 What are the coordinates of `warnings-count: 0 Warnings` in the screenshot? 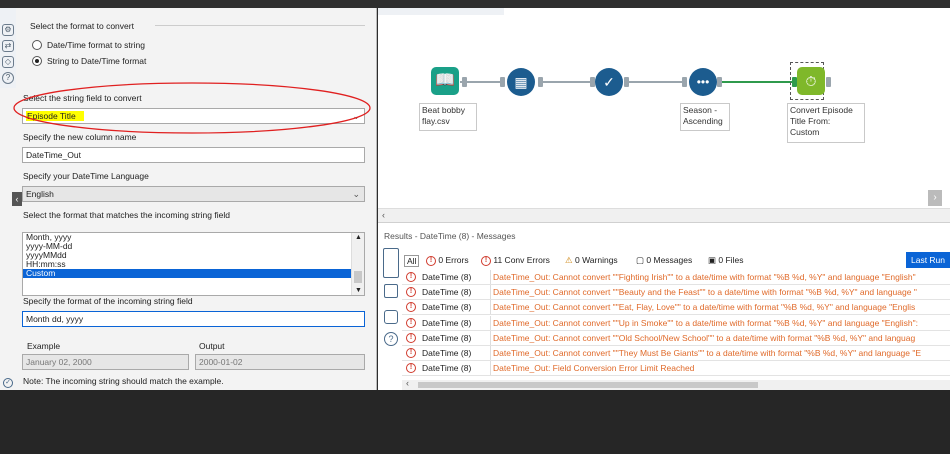 It's located at (596, 260).